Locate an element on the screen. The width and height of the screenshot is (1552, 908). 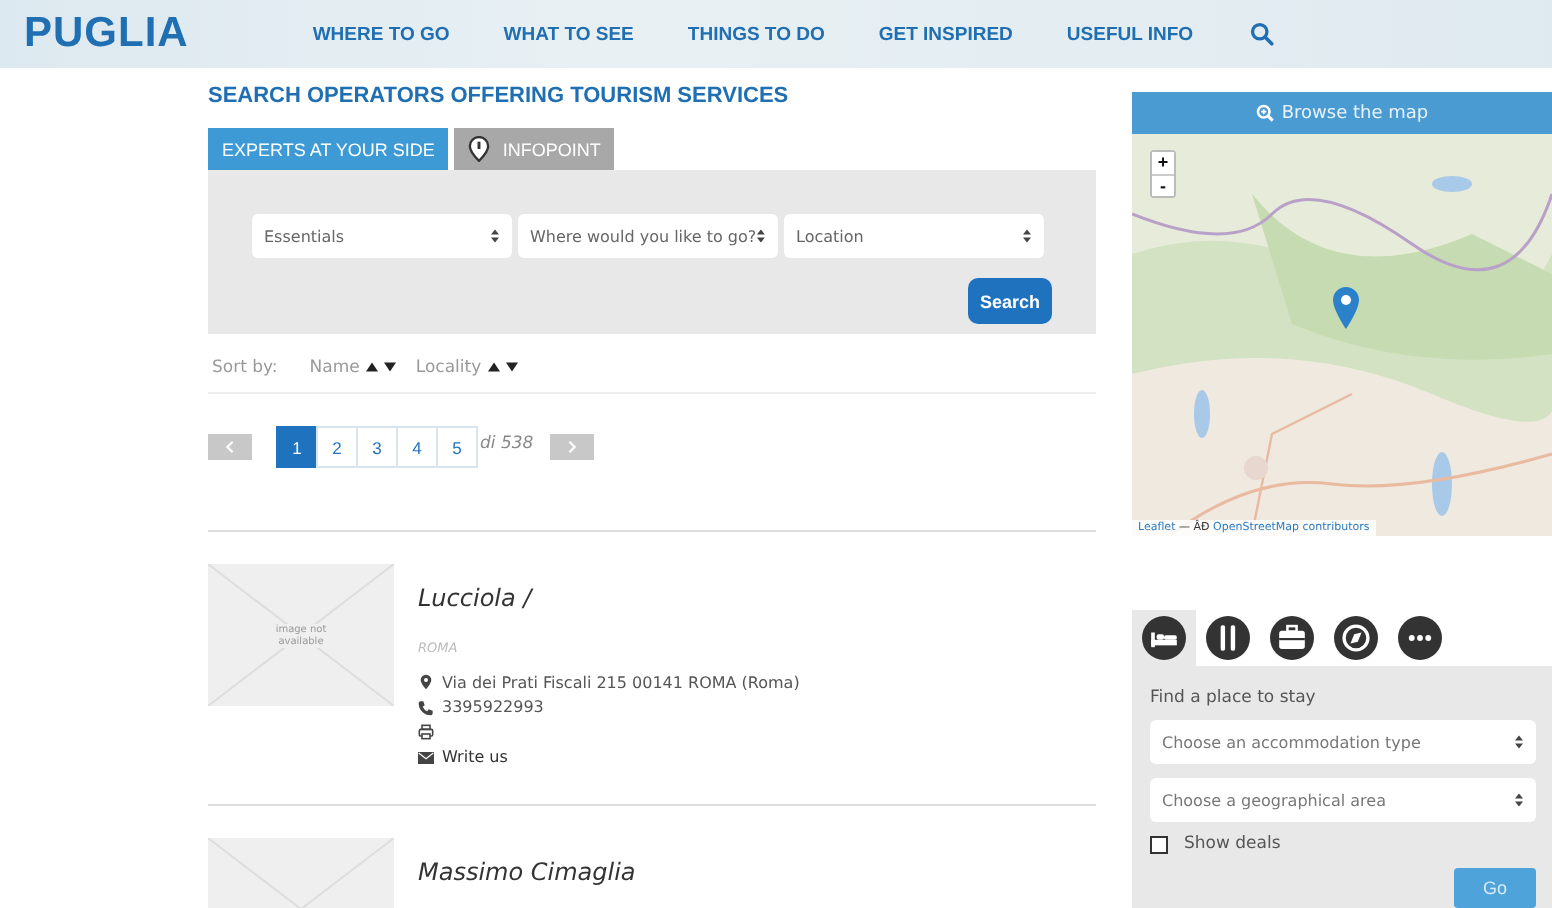
write-us-link: Write us is located at coordinates (475, 757).